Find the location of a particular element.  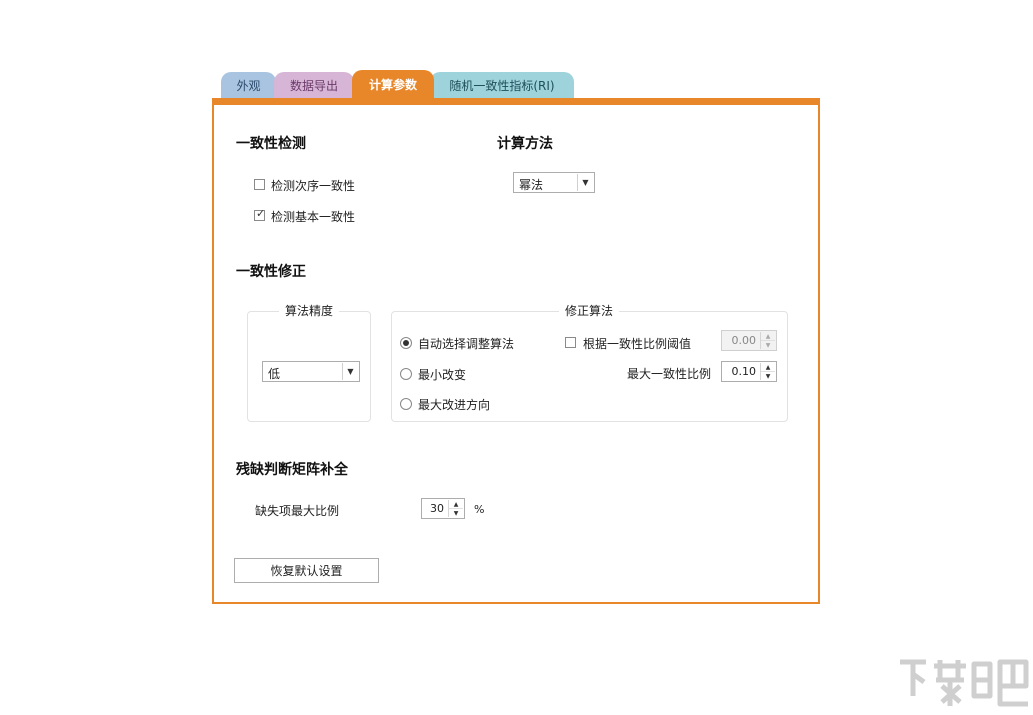

calc-method-heading: 计算方法 is located at coordinates (525, 144).